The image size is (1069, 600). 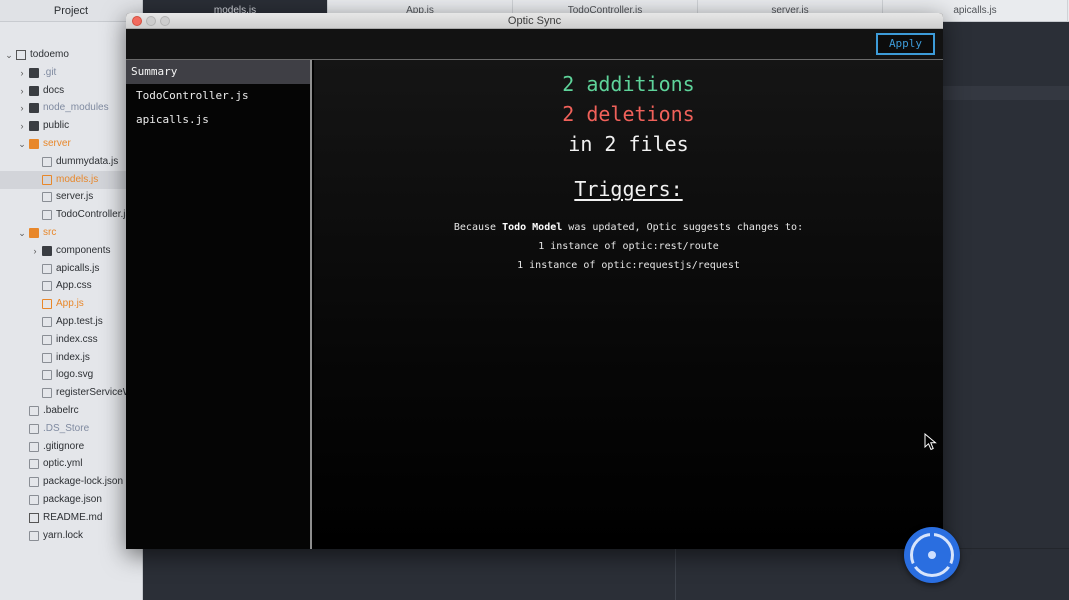 What do you see at coordinates (56, 126) in the screenshot?
I see `tree-item-label: public` at bounding box center [56, 126].